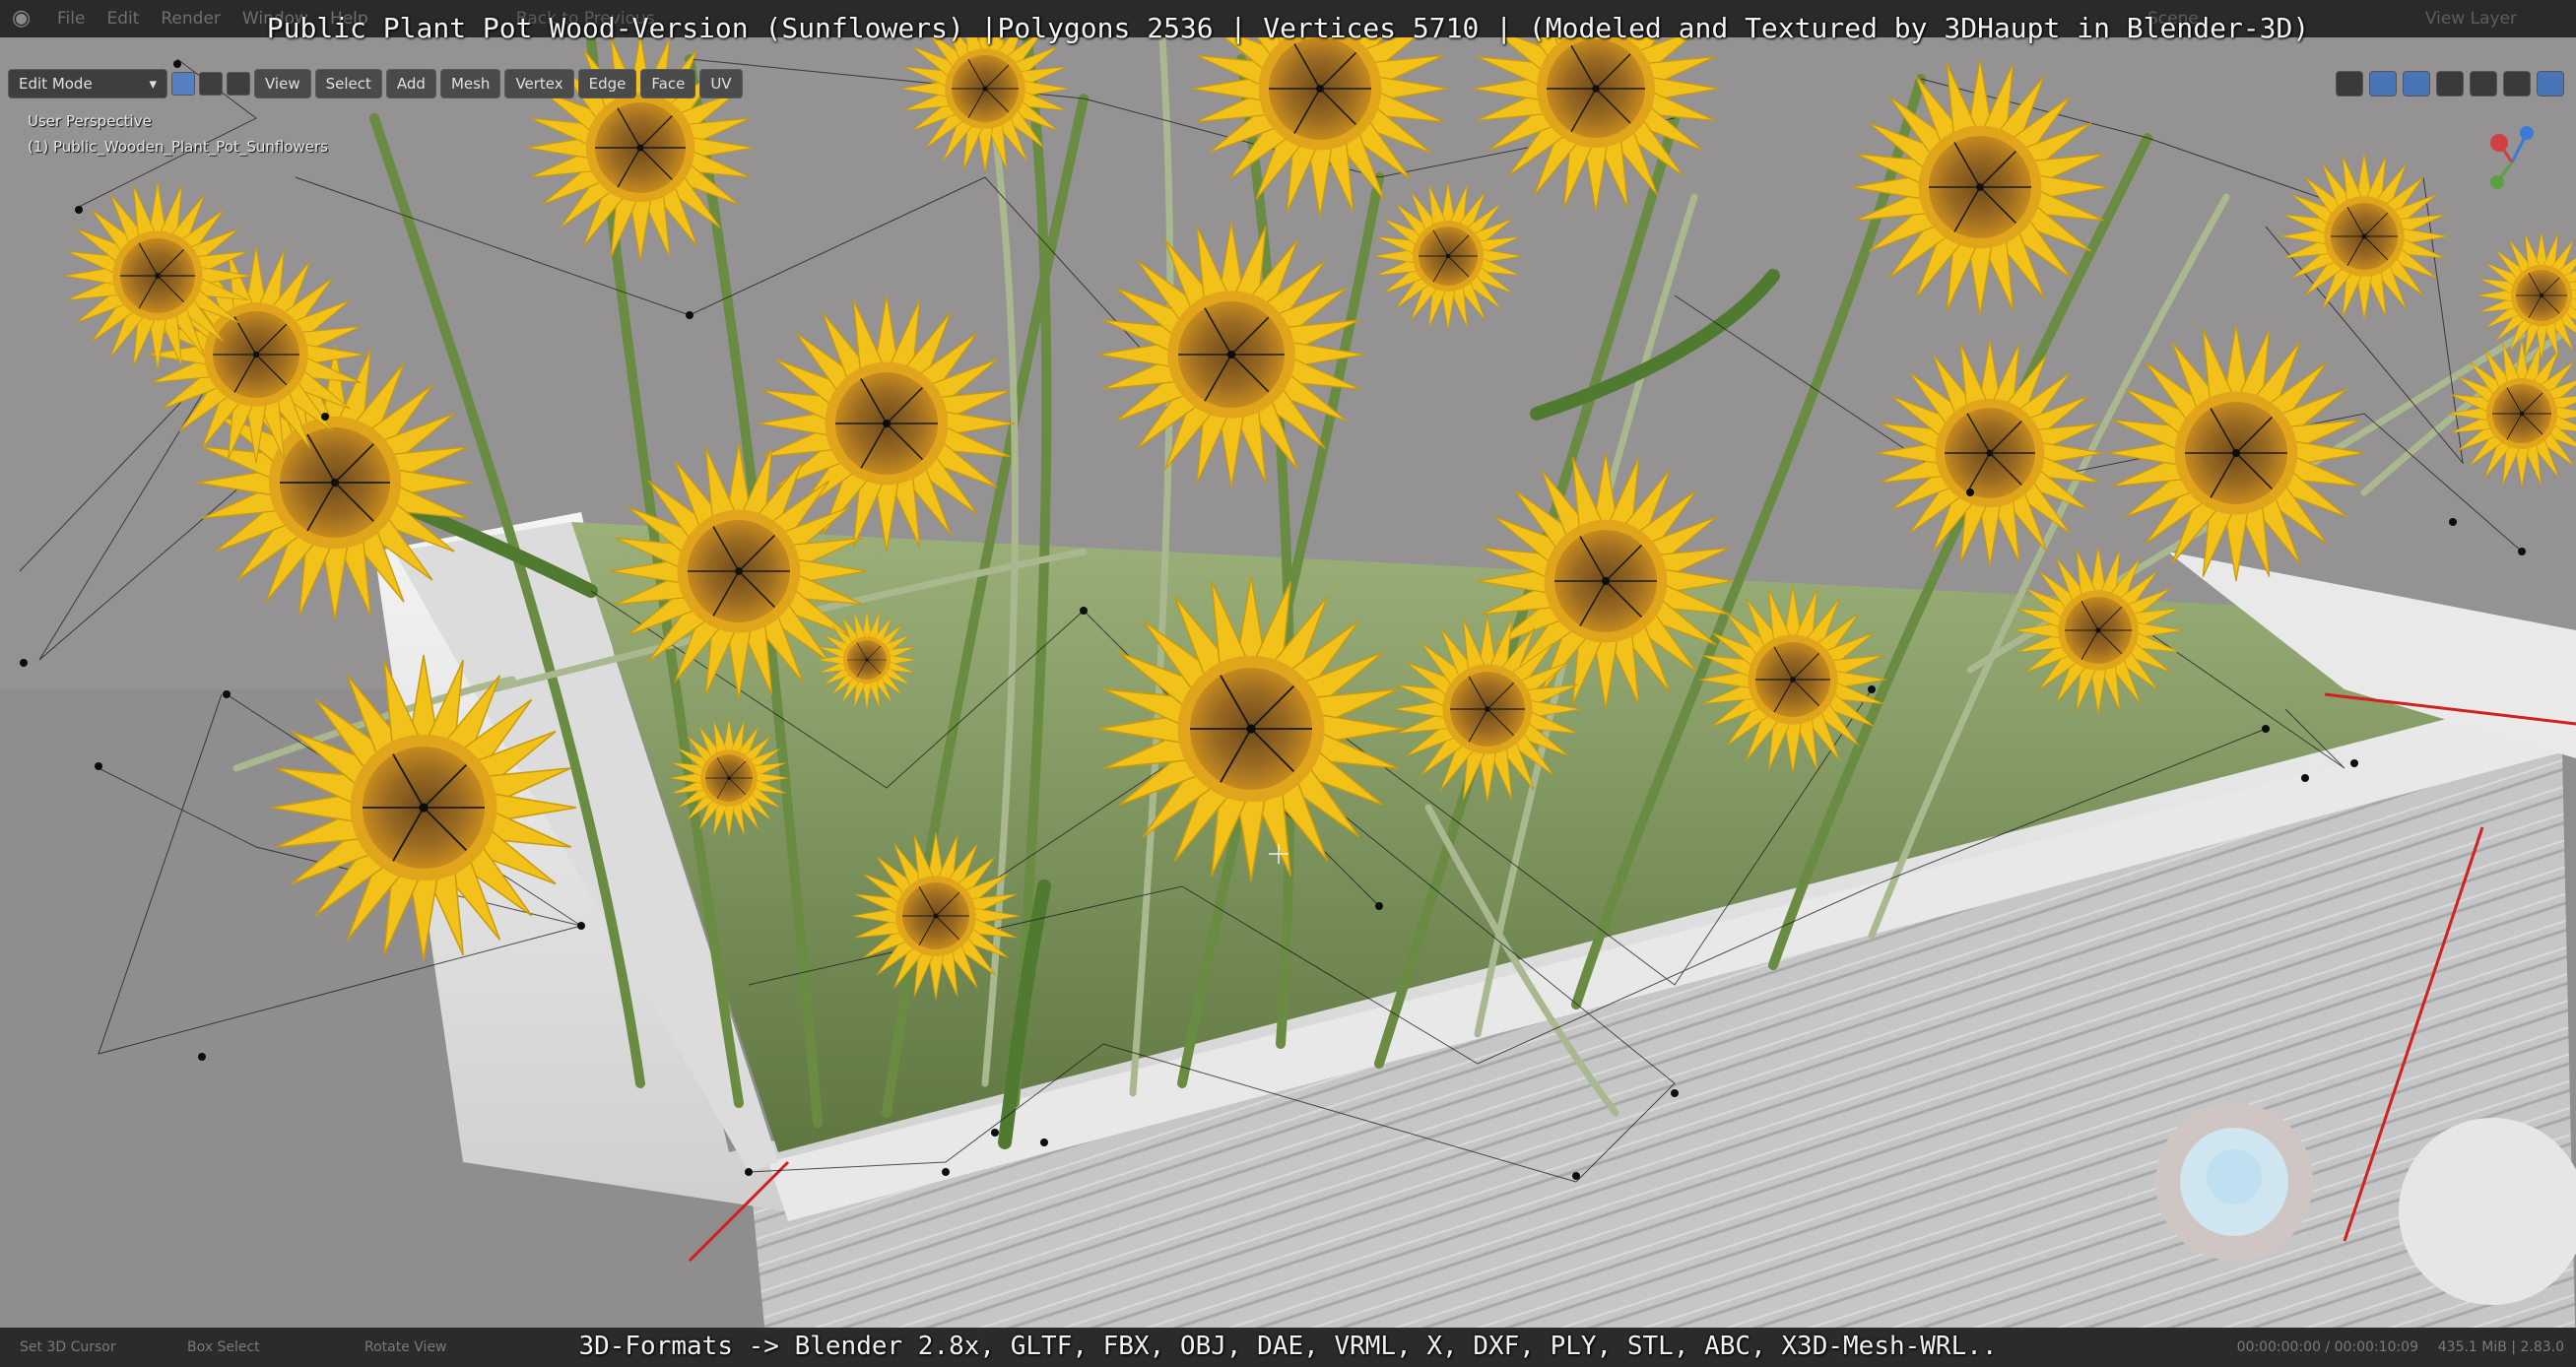  Describe the element at coordinates (178, 147) in the screenshot. I see `object-name-label: (1) Public_Wooden_Plant_Pot_Sunflowers` at that location.